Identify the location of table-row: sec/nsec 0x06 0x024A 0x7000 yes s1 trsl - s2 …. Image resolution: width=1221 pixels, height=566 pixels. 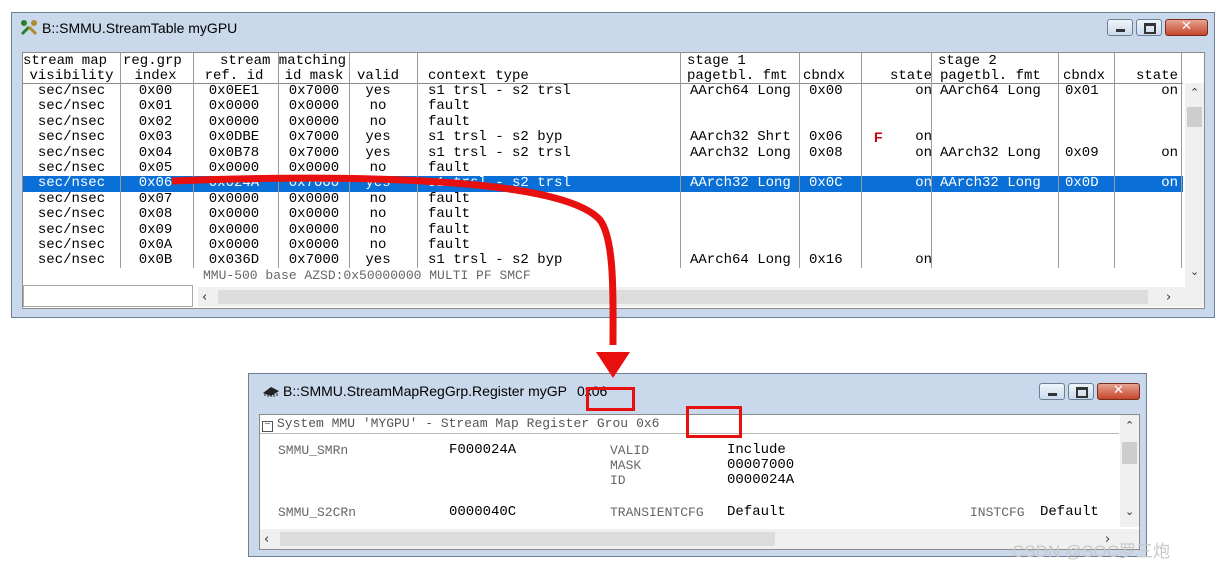
(603, 183).